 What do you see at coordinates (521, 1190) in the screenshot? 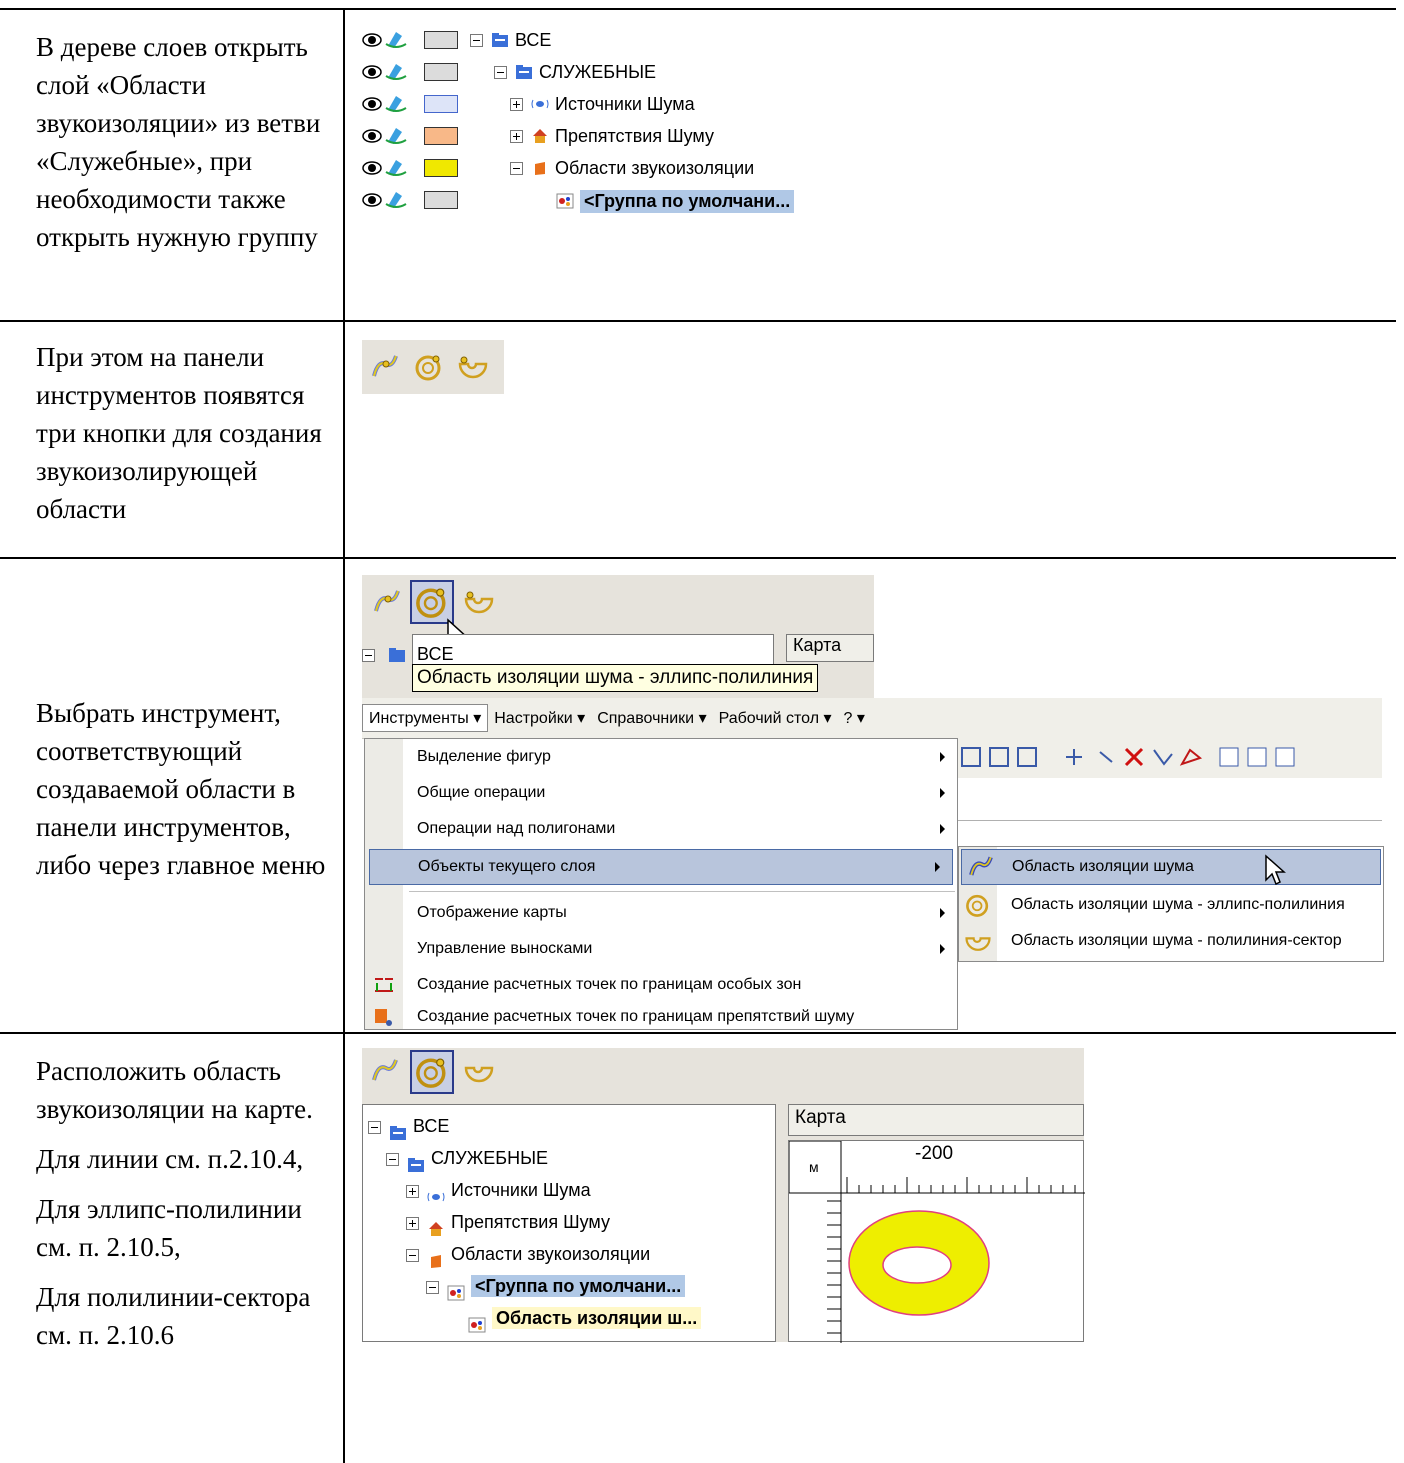
I see `tree-node-label: Источники Шума` at bounding box center [521, 1190].